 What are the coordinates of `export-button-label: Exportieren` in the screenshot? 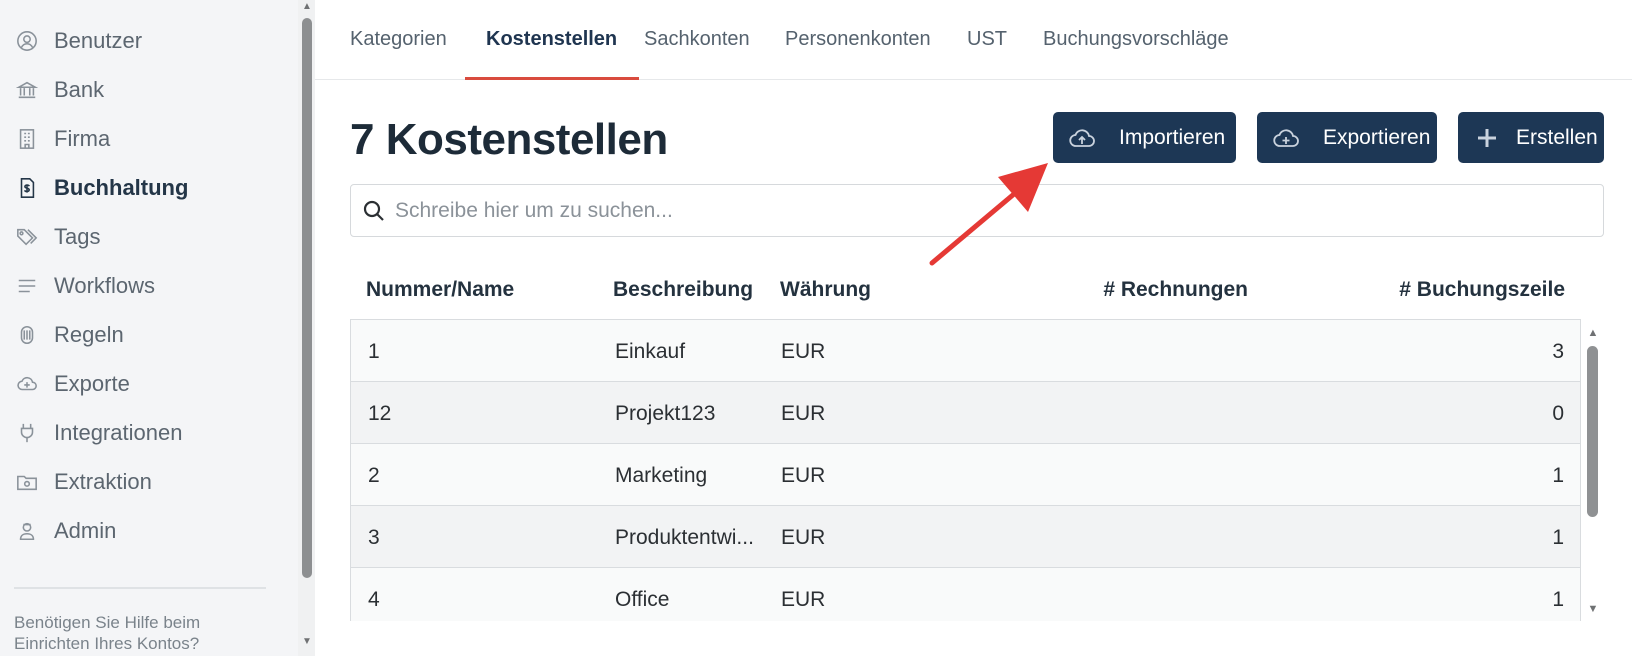 It's located at (1377, 137).